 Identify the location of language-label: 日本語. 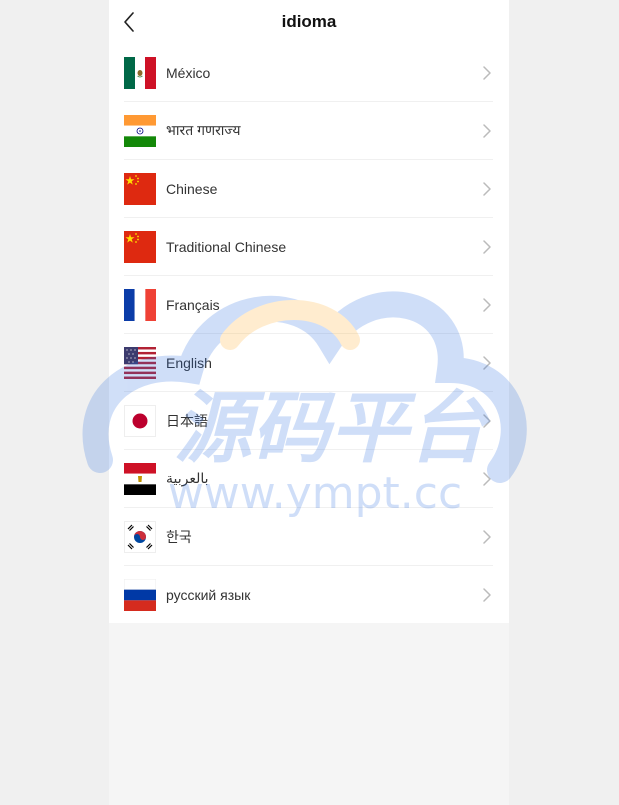
(187, 420).